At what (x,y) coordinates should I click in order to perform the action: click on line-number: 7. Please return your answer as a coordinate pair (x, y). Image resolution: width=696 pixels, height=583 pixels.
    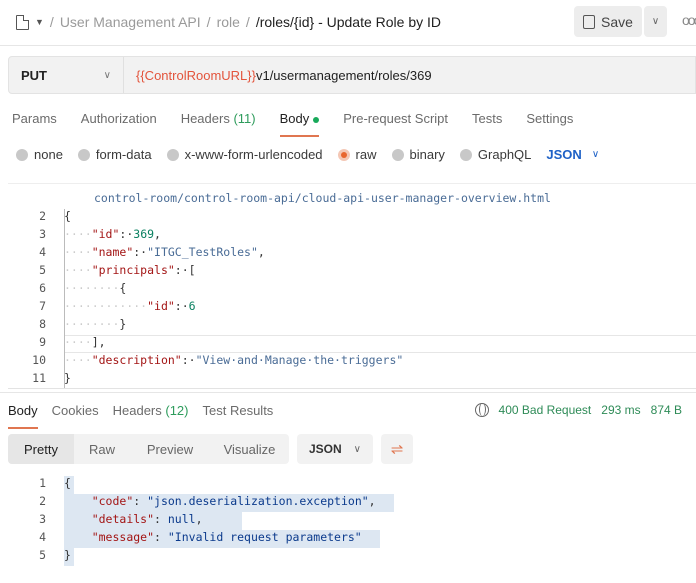
    Looking at the image, I should click on (42, 306).